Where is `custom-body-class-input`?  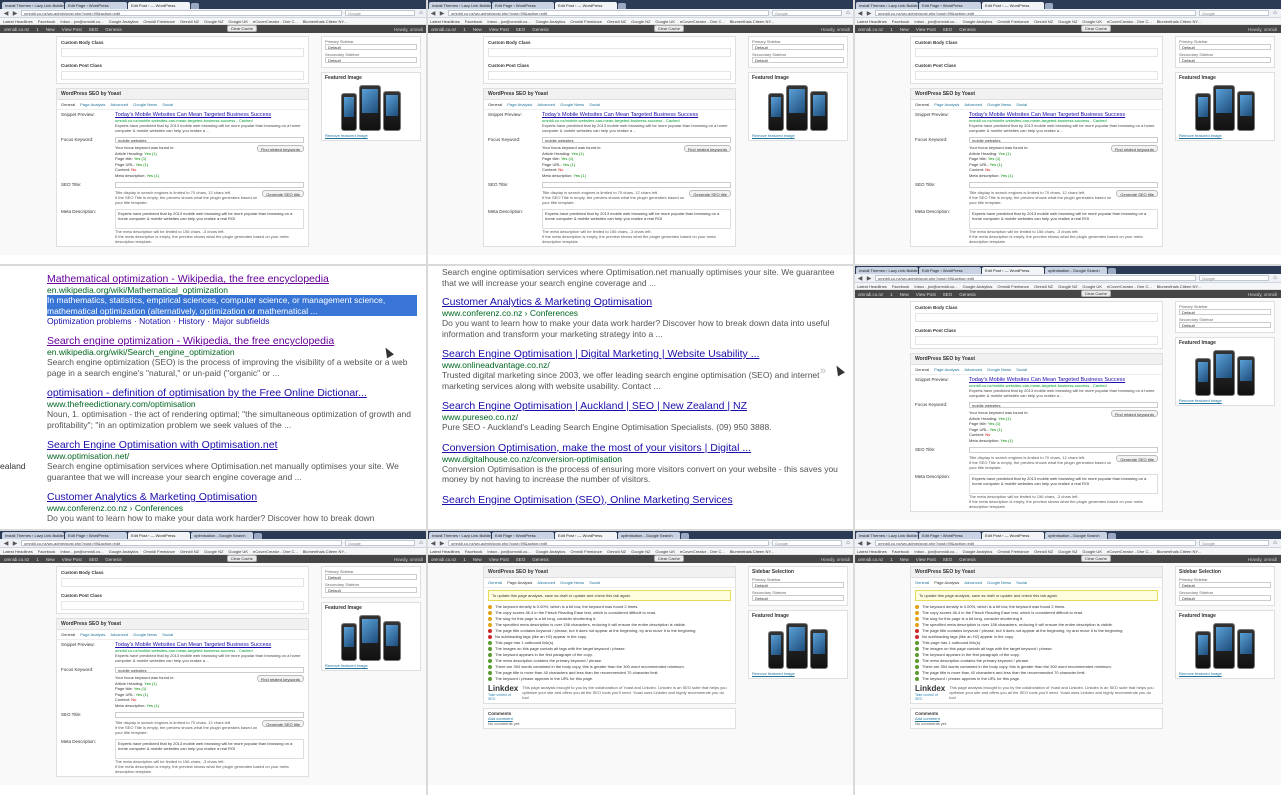
custom-body-class-input is located at coordinates (1036, 52).